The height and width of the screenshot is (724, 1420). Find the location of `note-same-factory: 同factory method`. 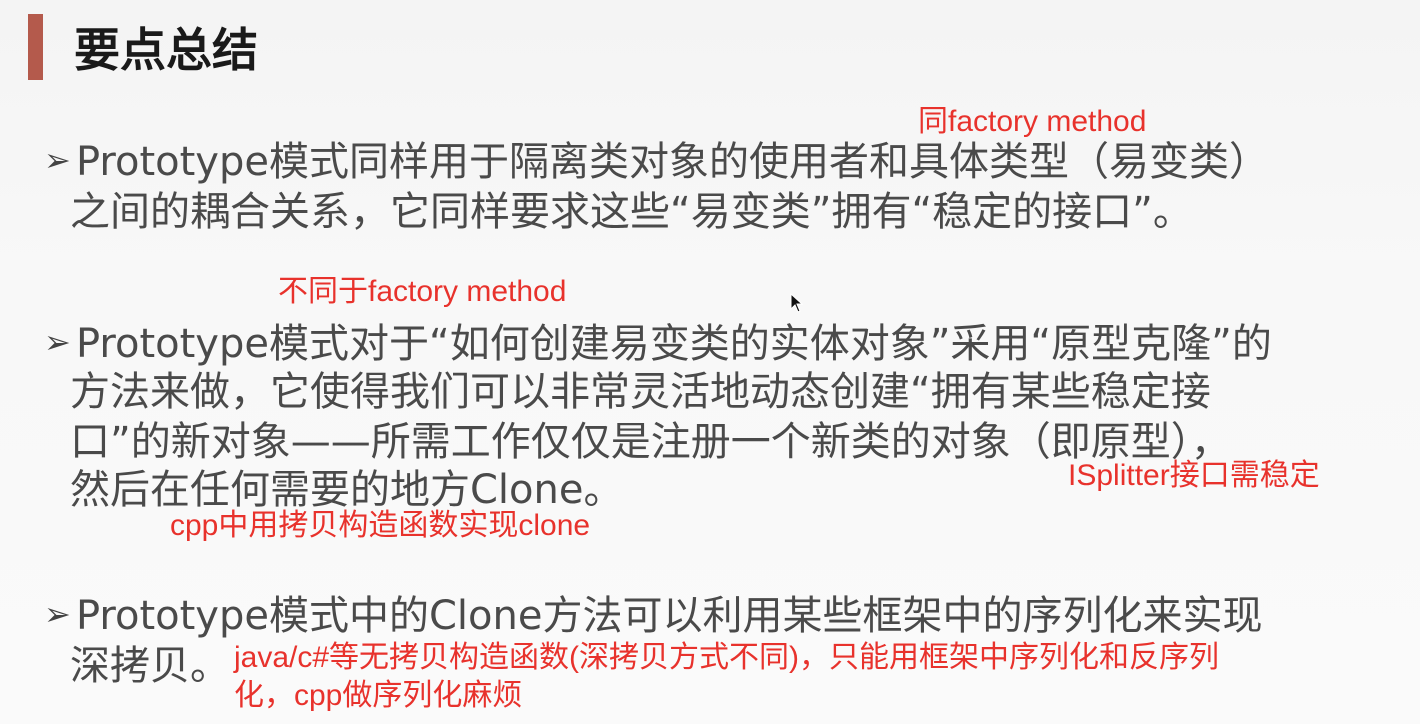

note-same-factory: 同factory method is located at coordinates (1032, 121).